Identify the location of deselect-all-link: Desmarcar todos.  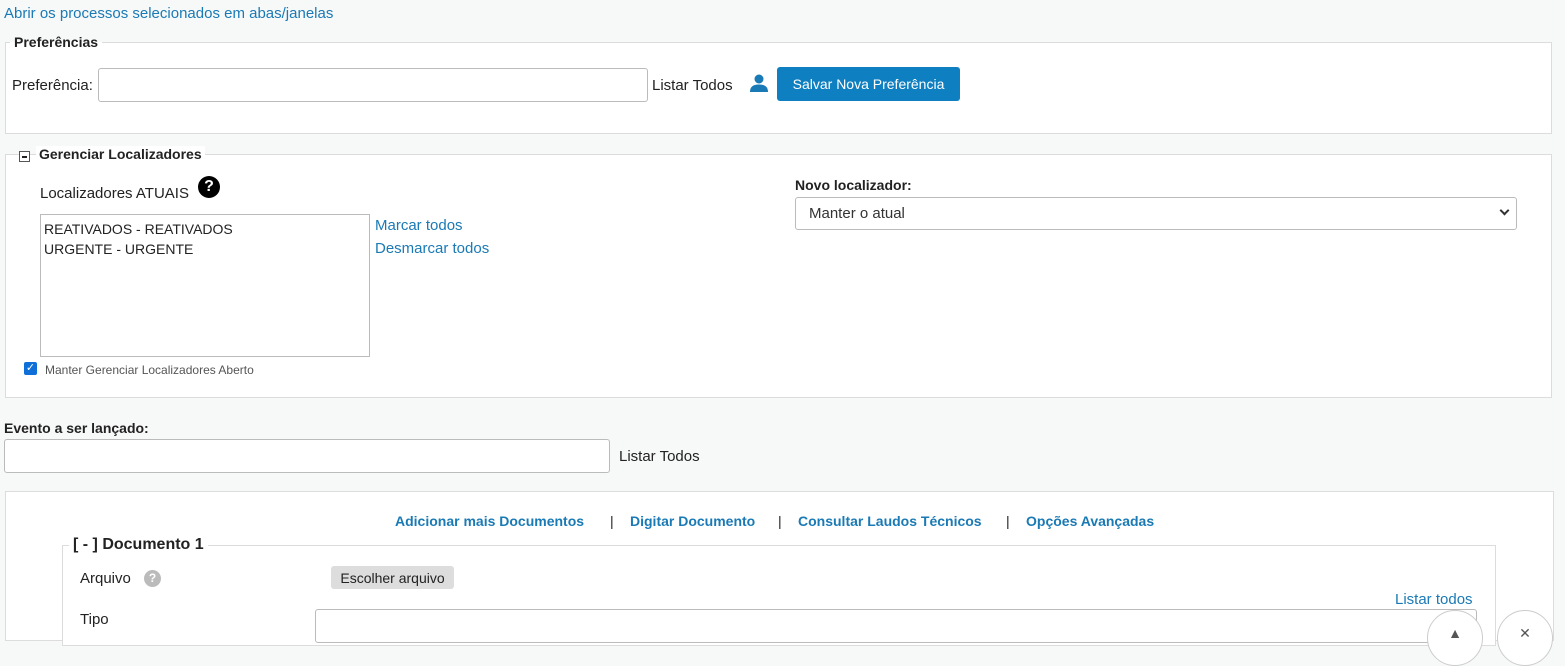
(432, 248).